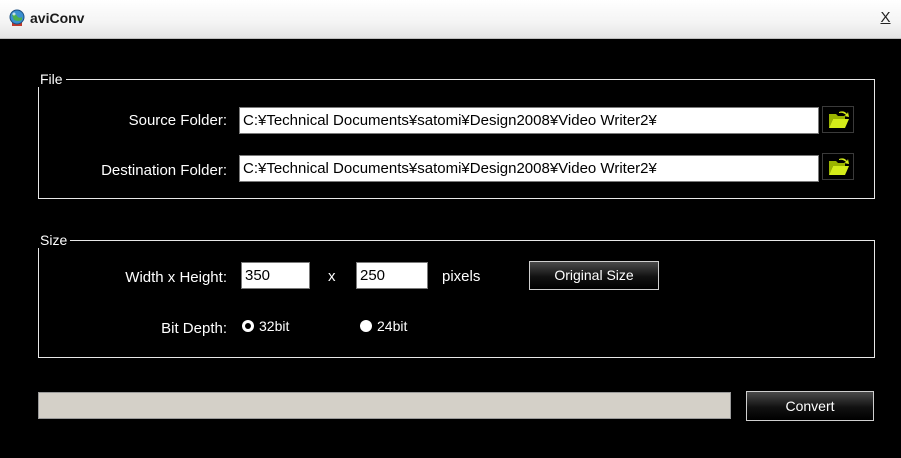  What do you see at coordinates (838, 119) in the screenshot?
I see `source-browse-button` at bounding box center [838, 119].